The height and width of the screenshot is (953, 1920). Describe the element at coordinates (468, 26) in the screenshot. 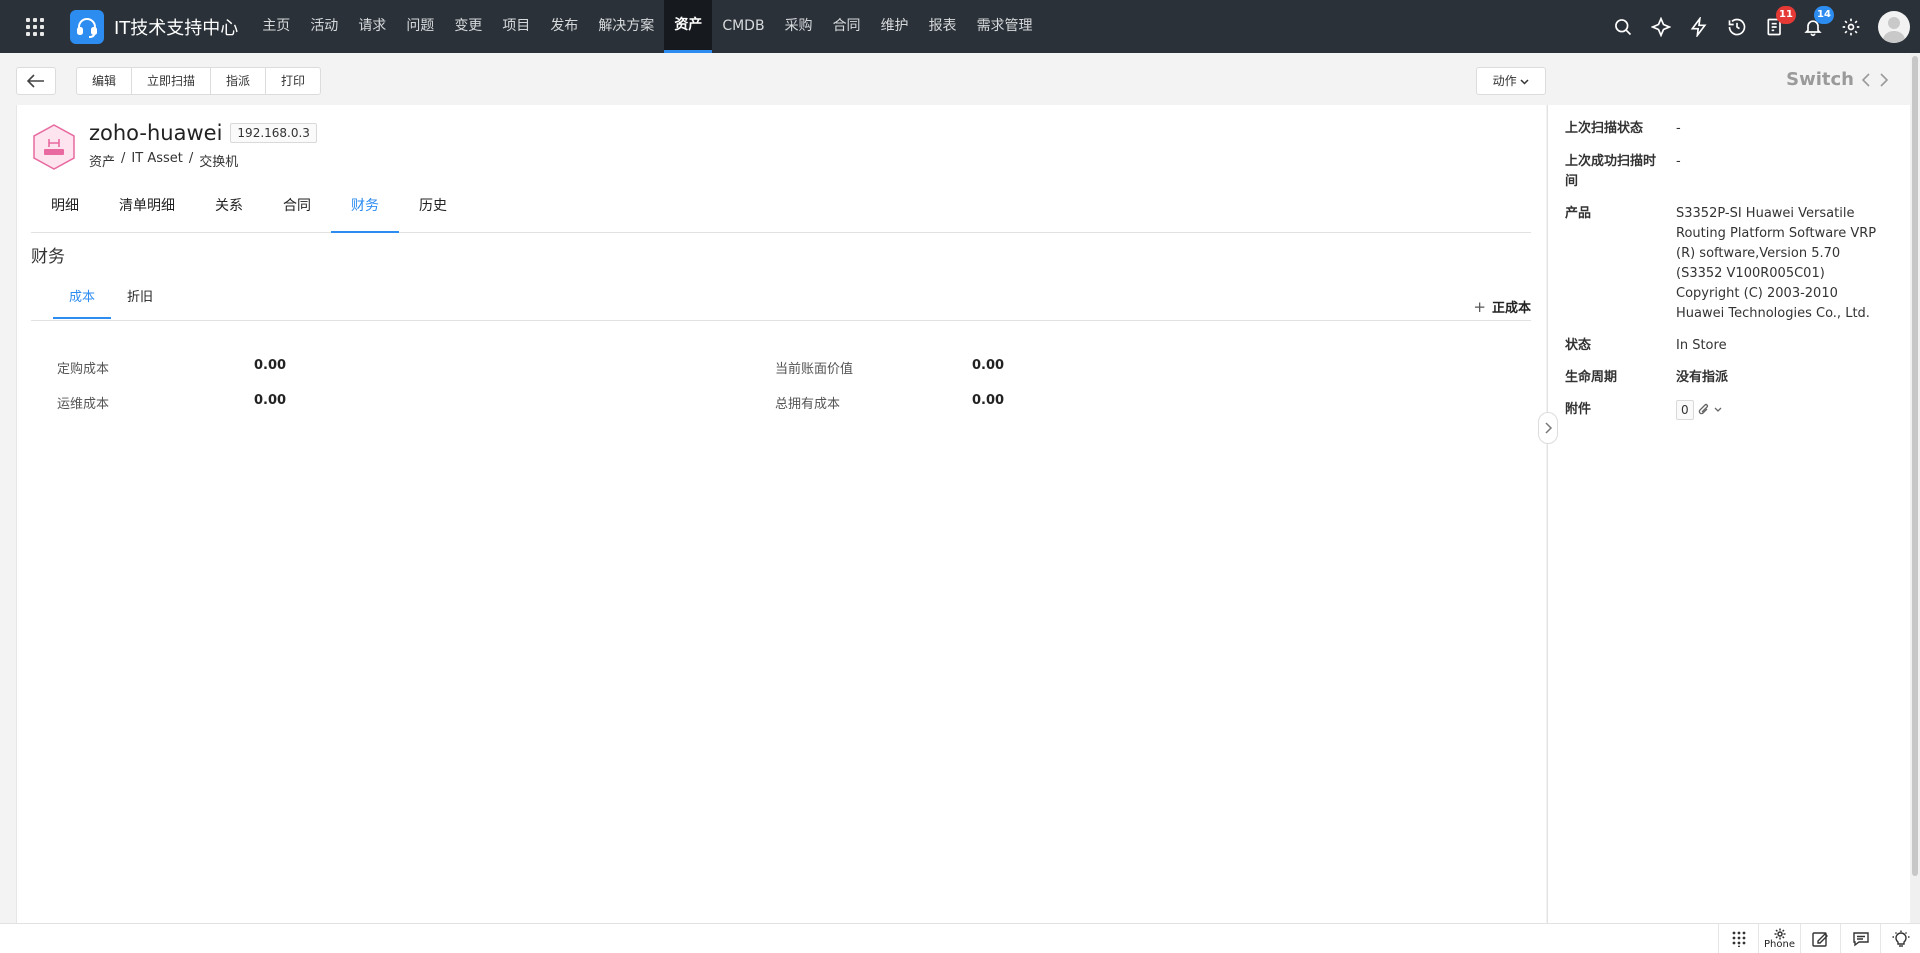

I see `nav-changes: 变更` at that location.